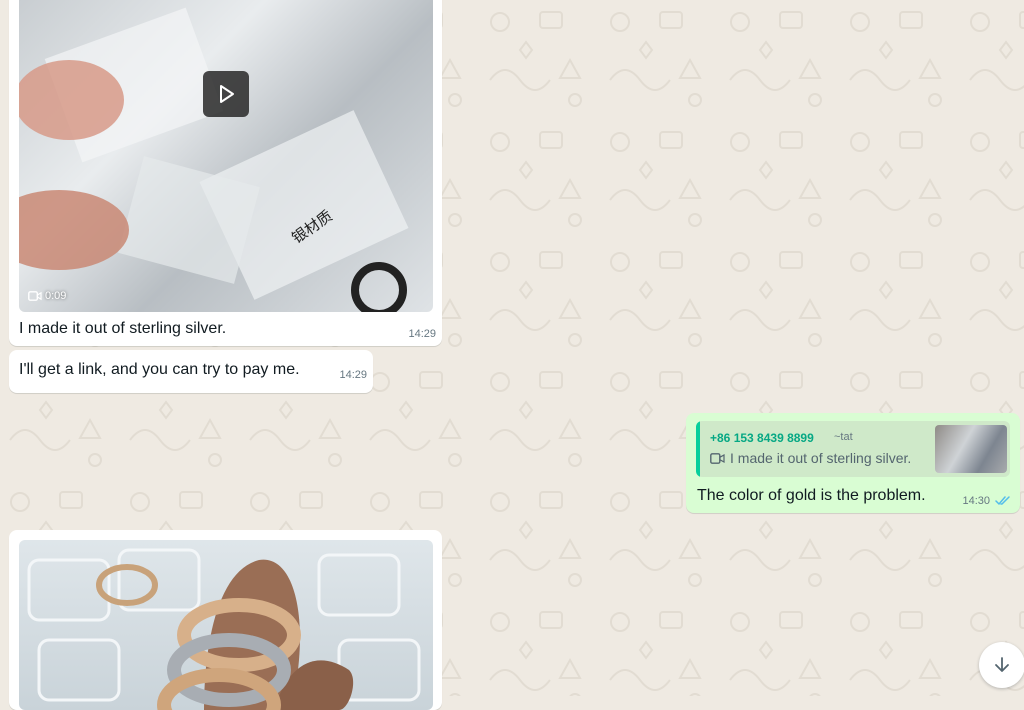 This screenshot has height=710, width=1024. I want to click on image-thumbnail, so click(226, 625).